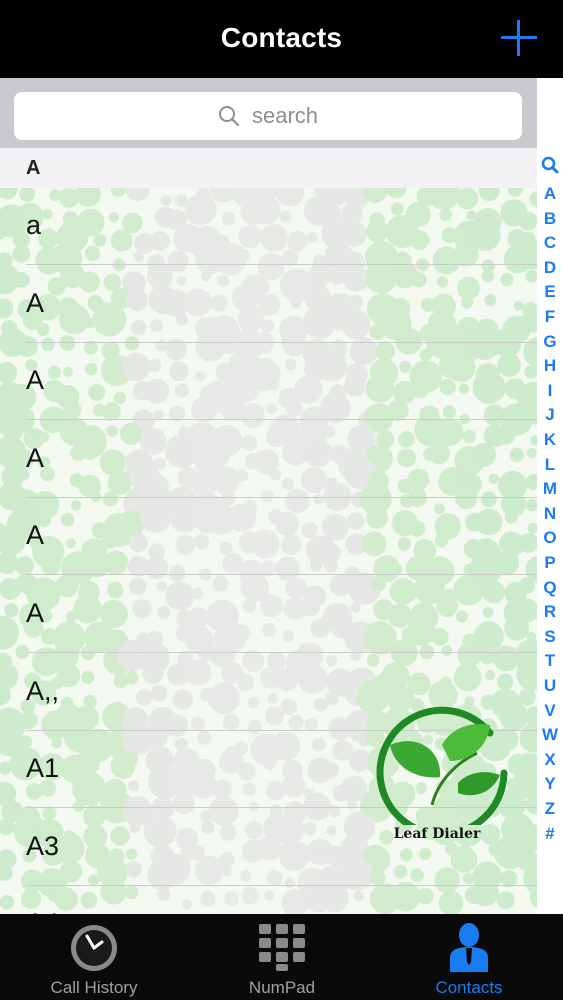  What do you see at coordinates (550, 391) in the screenshot?
I see `index-letter: I` at bounding box center [550, 391].